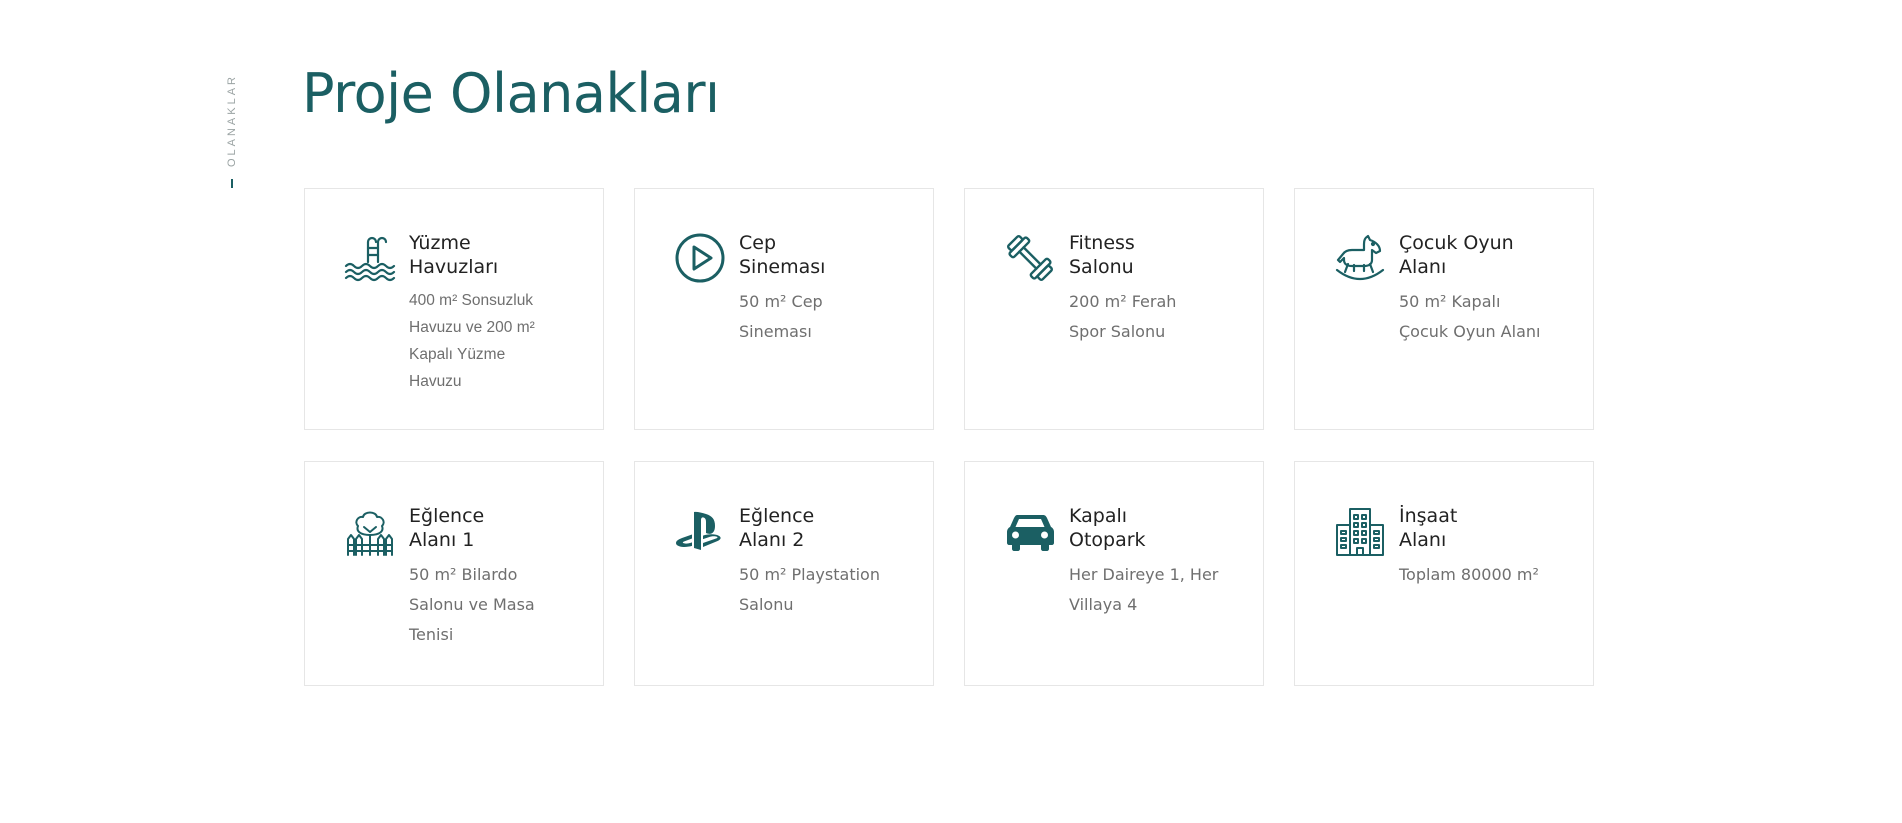 This screenshot has height=823, width=1902. Describe the element at coordinates (1030, 258) in the screenshot. I see `dumbbell-icon` at that location.